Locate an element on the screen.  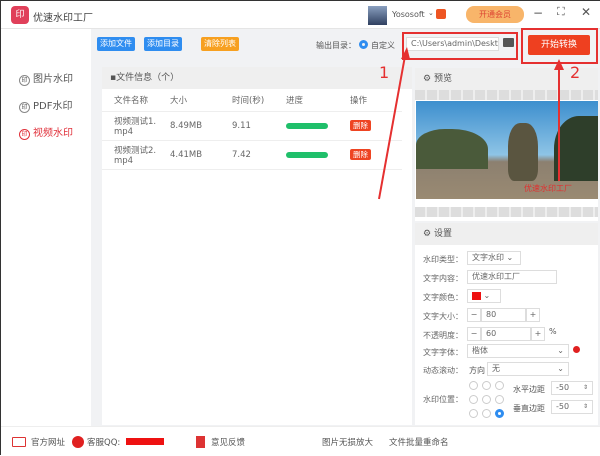
image-upscale-link: 图片无损放大 is located at coordinates (347, 442).